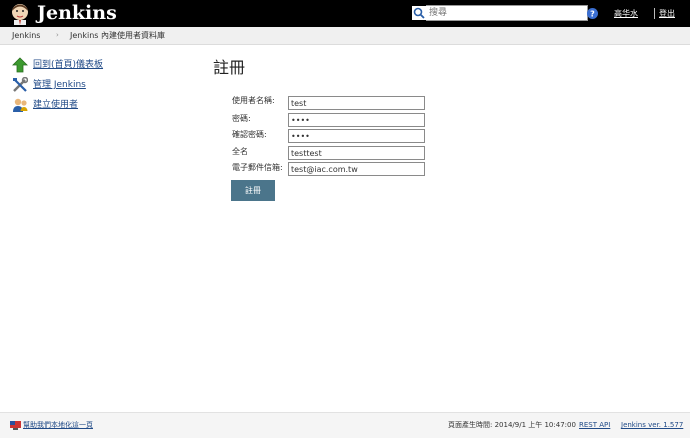 Image resolution: width=690 pixels, height=438 pixels. Describe the element at coordinates (507, 13) in the screenshot. I see `search-input` at that location.